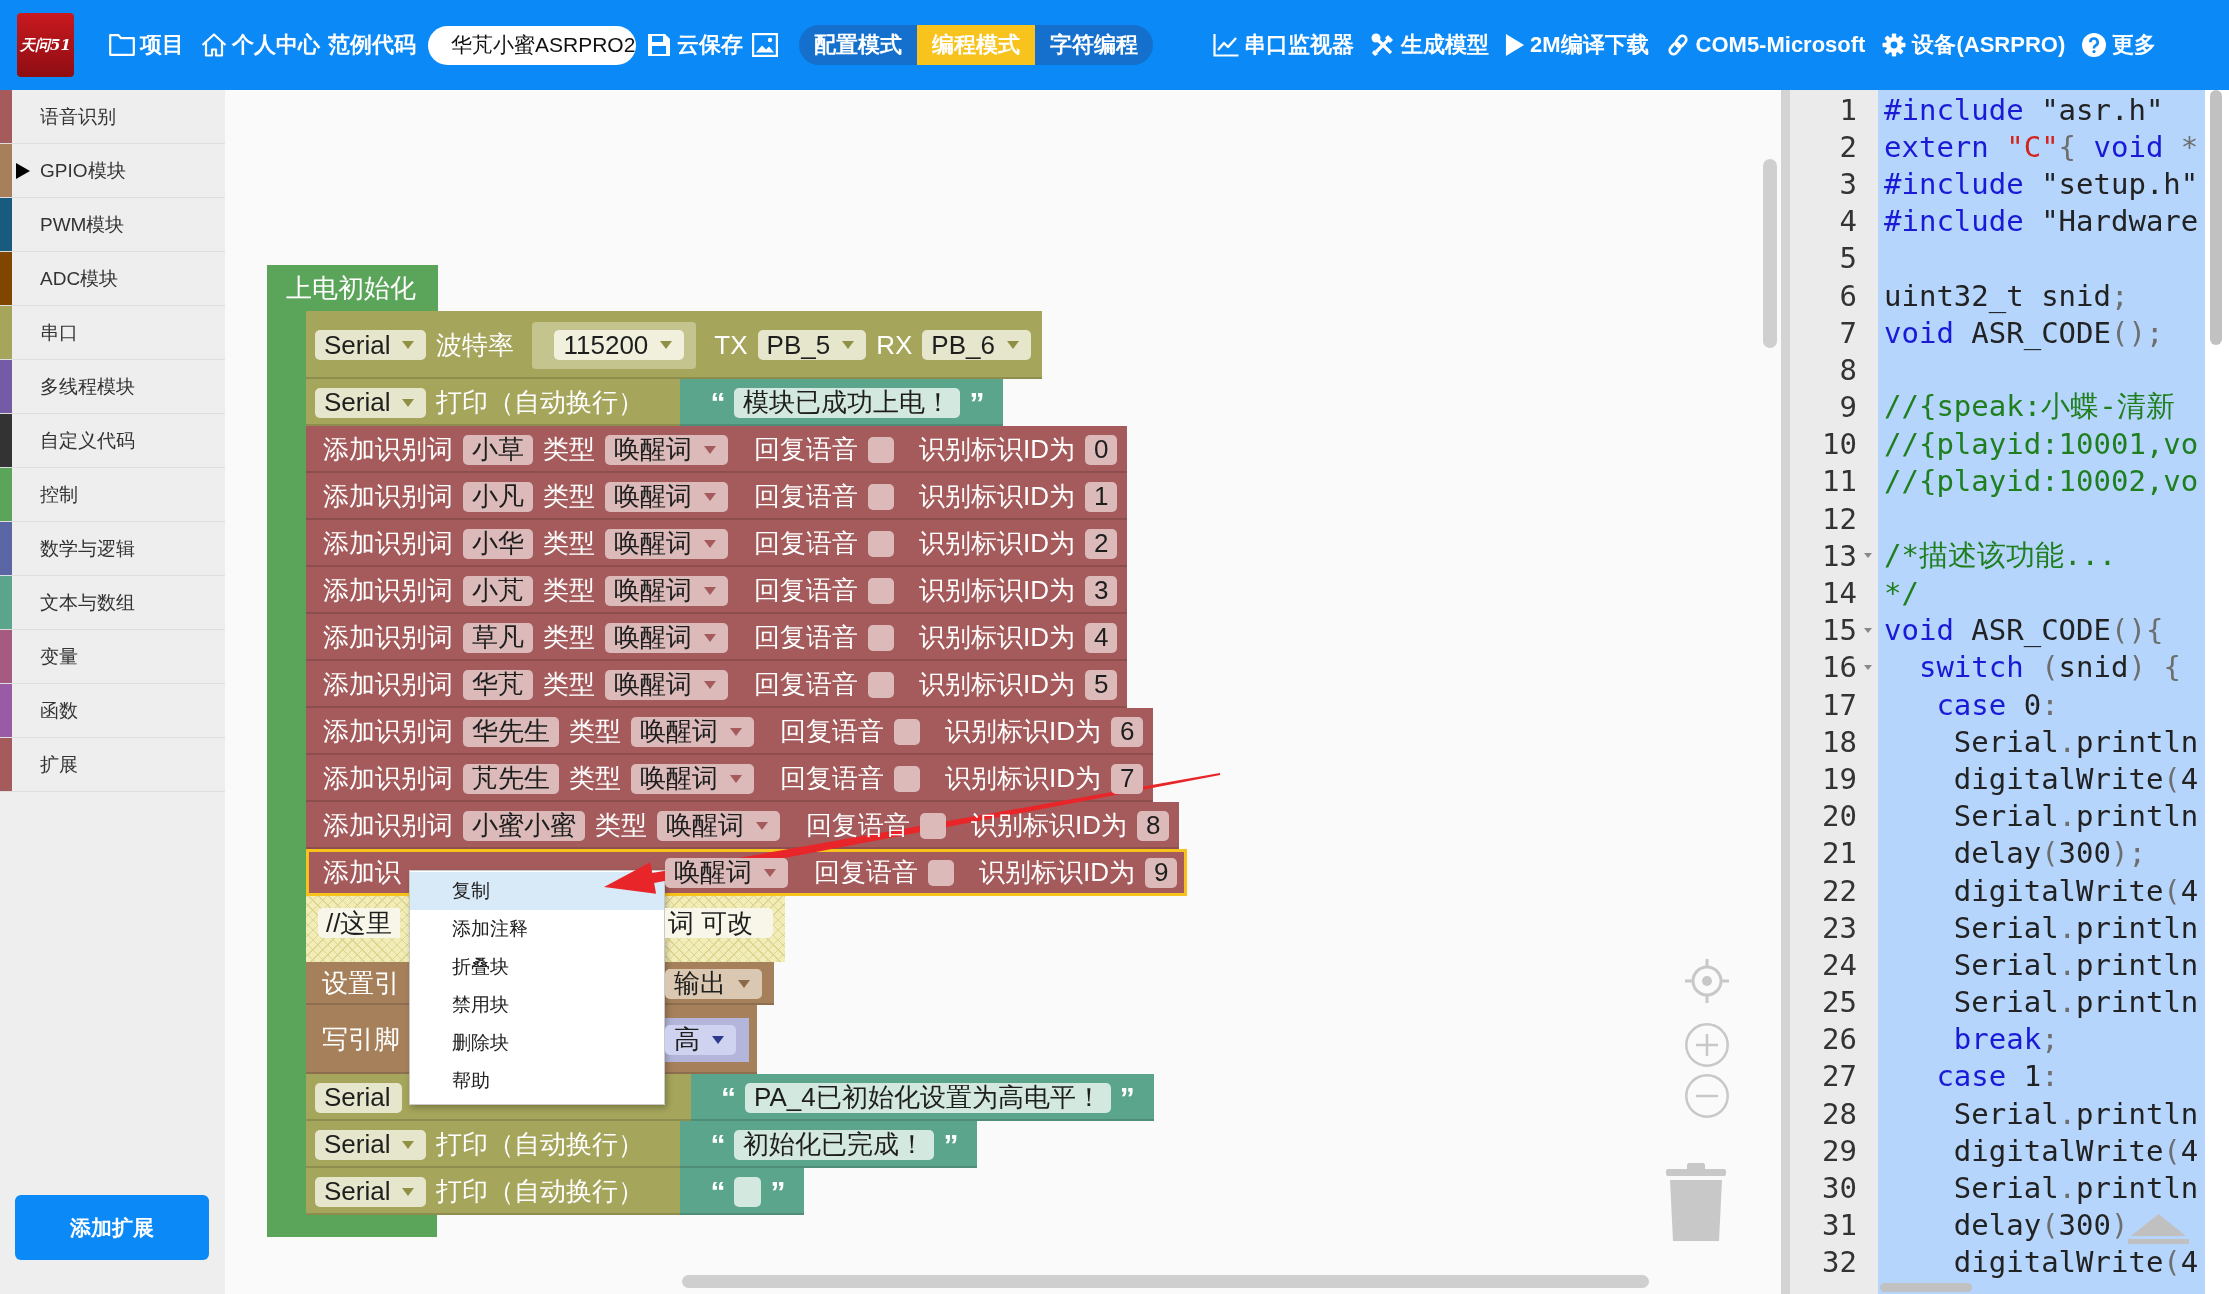  What do you see at coordinates (1101, 590) in the screenshot?
I see `number-field: 3` at bounding box center [1101, 590].